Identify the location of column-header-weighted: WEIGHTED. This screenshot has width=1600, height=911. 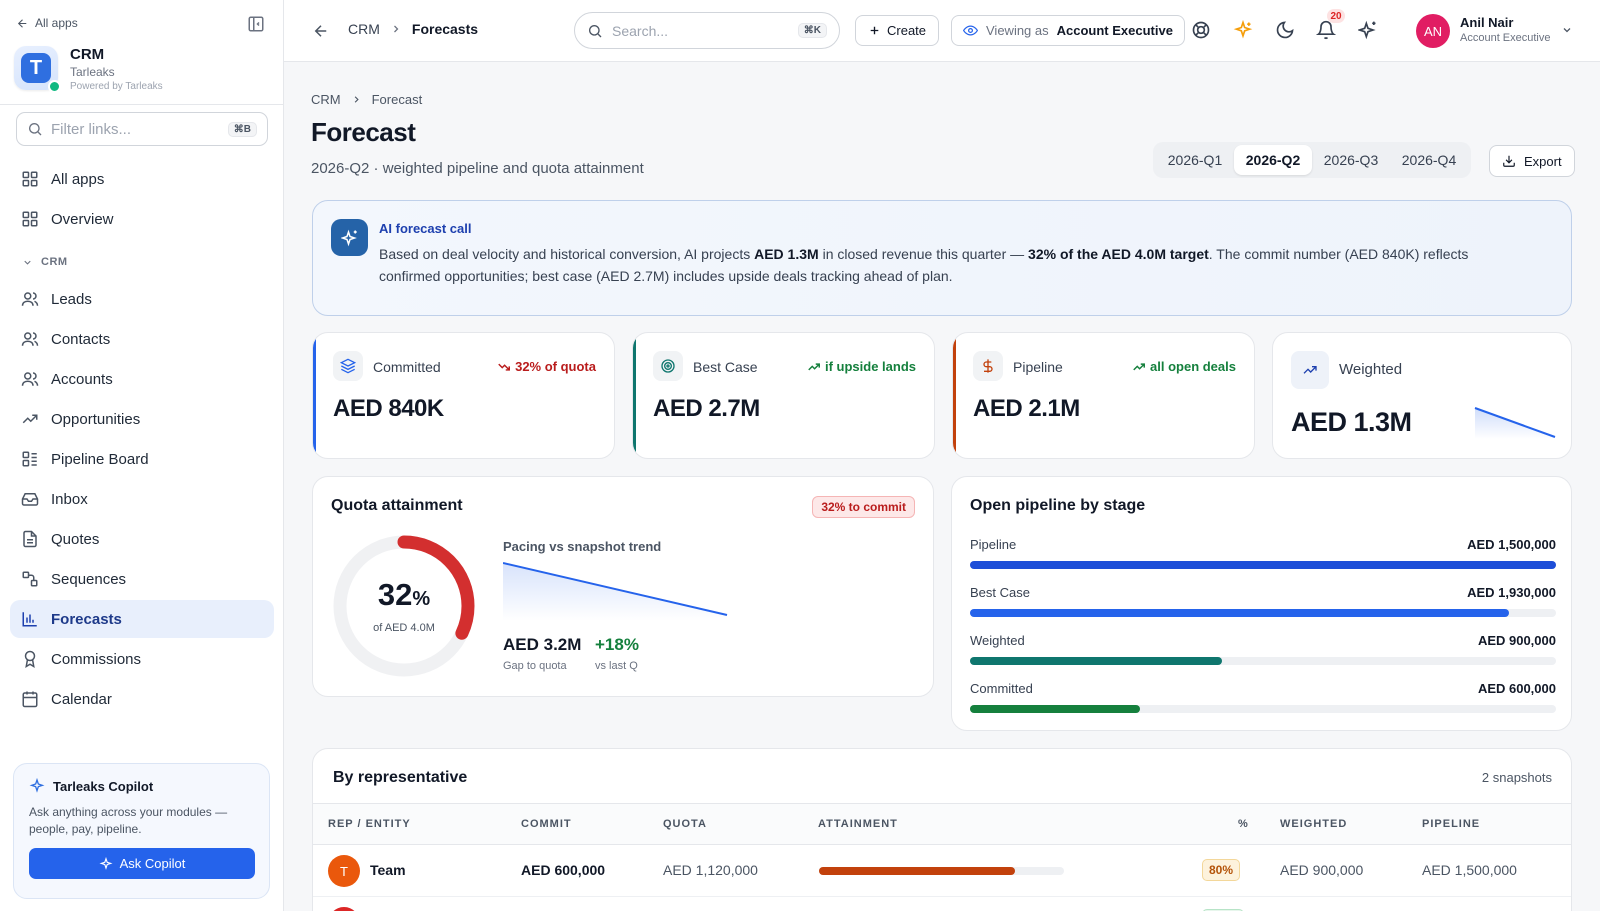
(1313, 824).